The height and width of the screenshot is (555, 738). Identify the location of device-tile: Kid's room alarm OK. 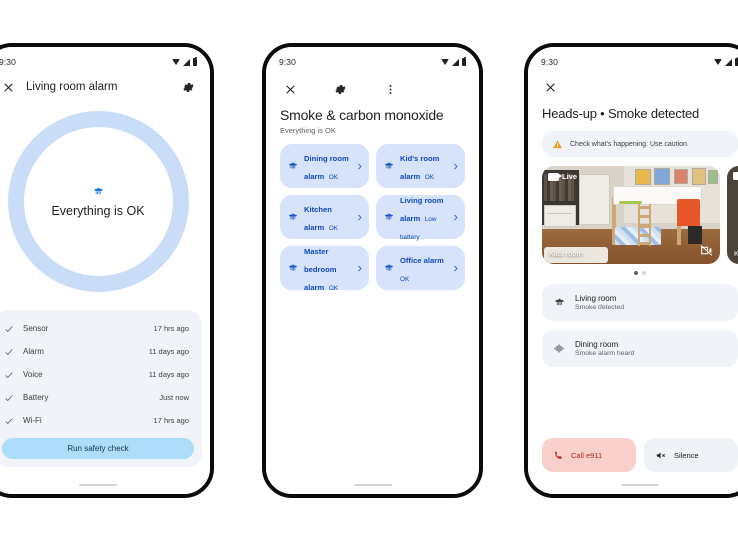
(420, 166).